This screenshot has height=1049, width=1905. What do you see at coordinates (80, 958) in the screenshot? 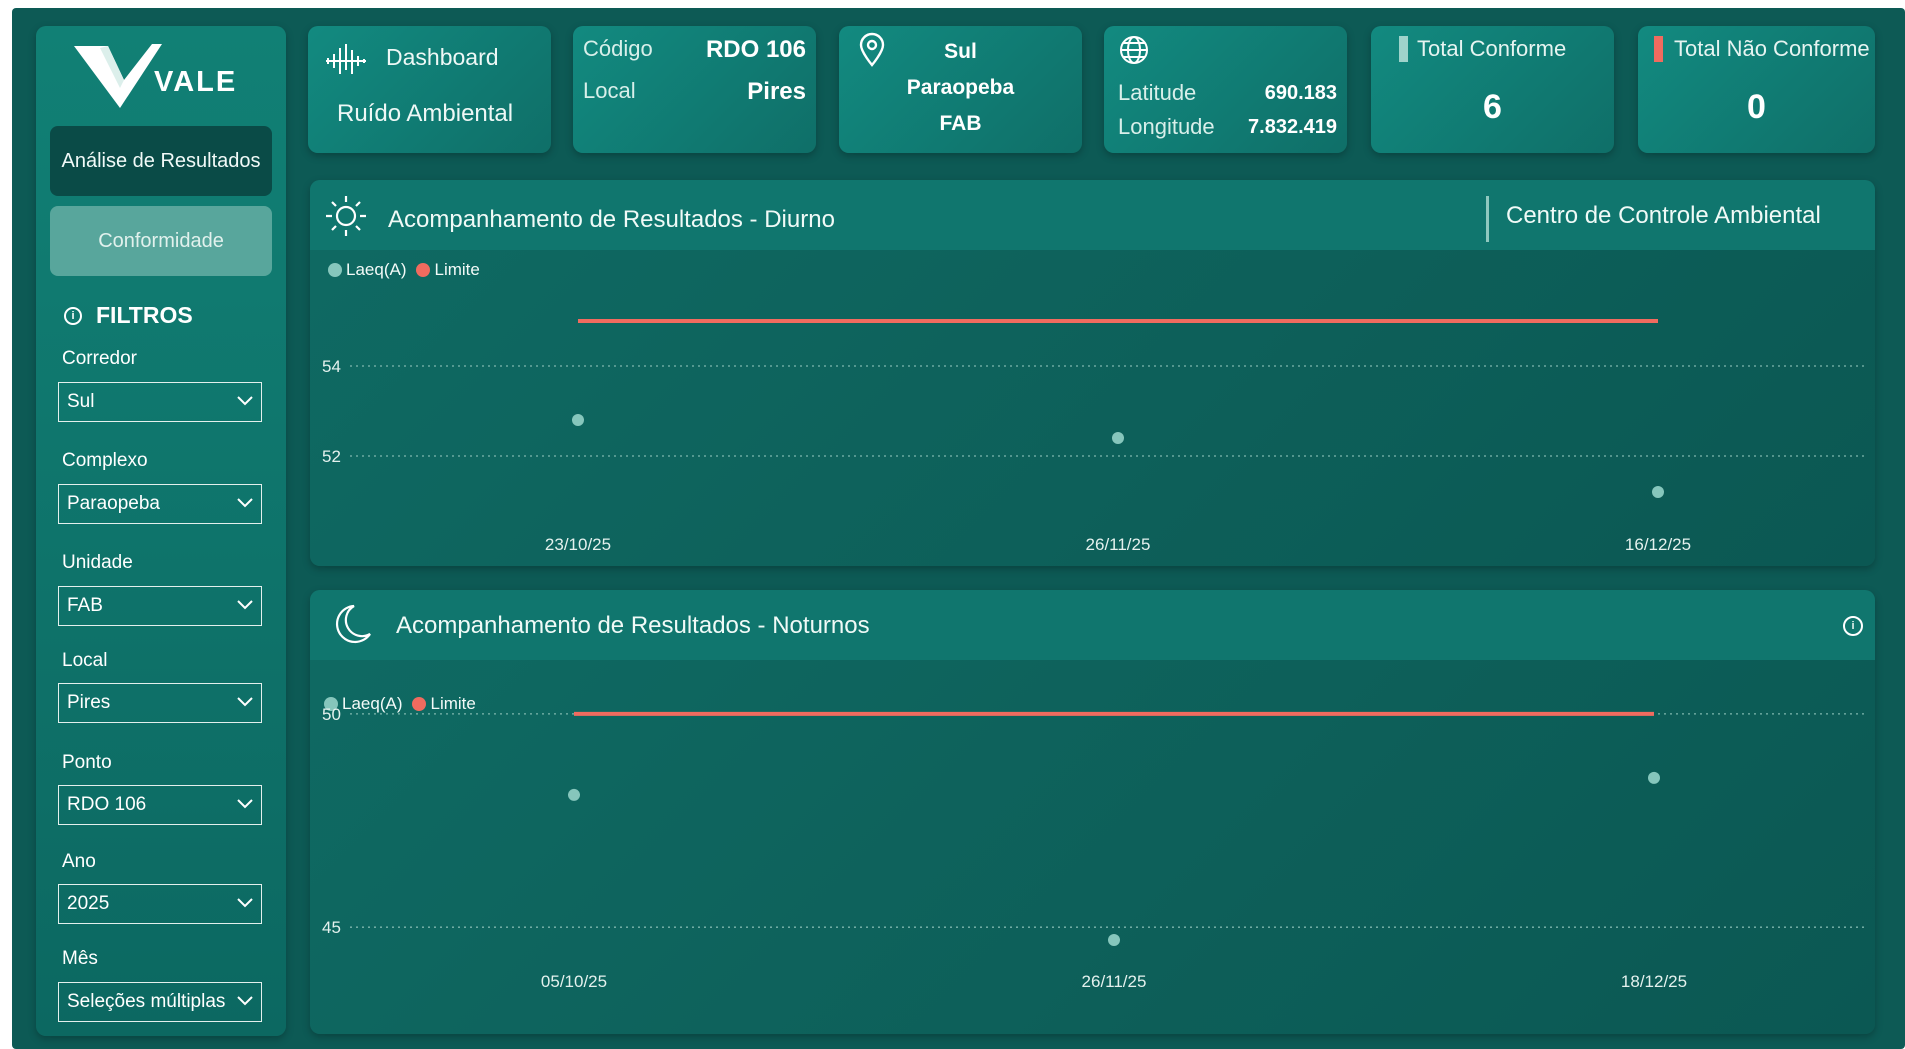
I see `filter-label-mes: Mês` at bounding box center [80, 958].